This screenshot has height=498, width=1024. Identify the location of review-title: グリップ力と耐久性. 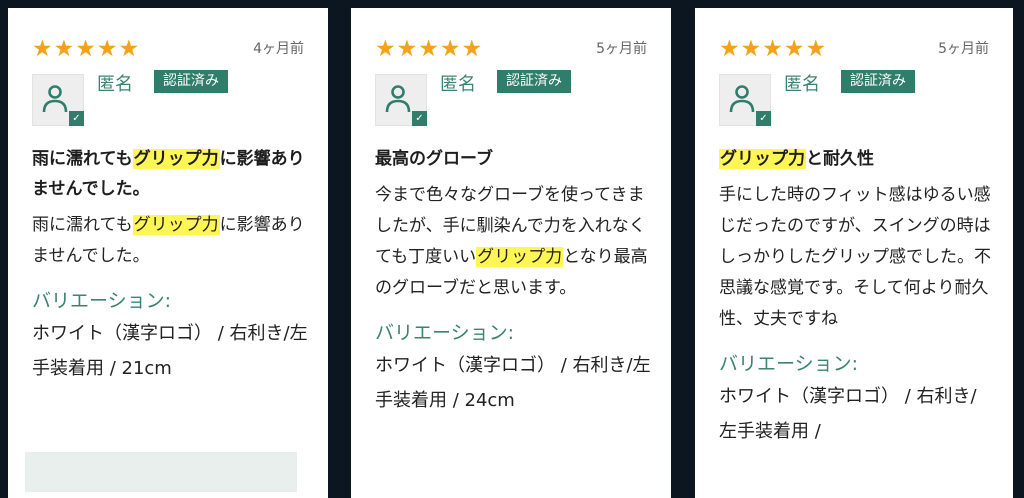
(856, 159).